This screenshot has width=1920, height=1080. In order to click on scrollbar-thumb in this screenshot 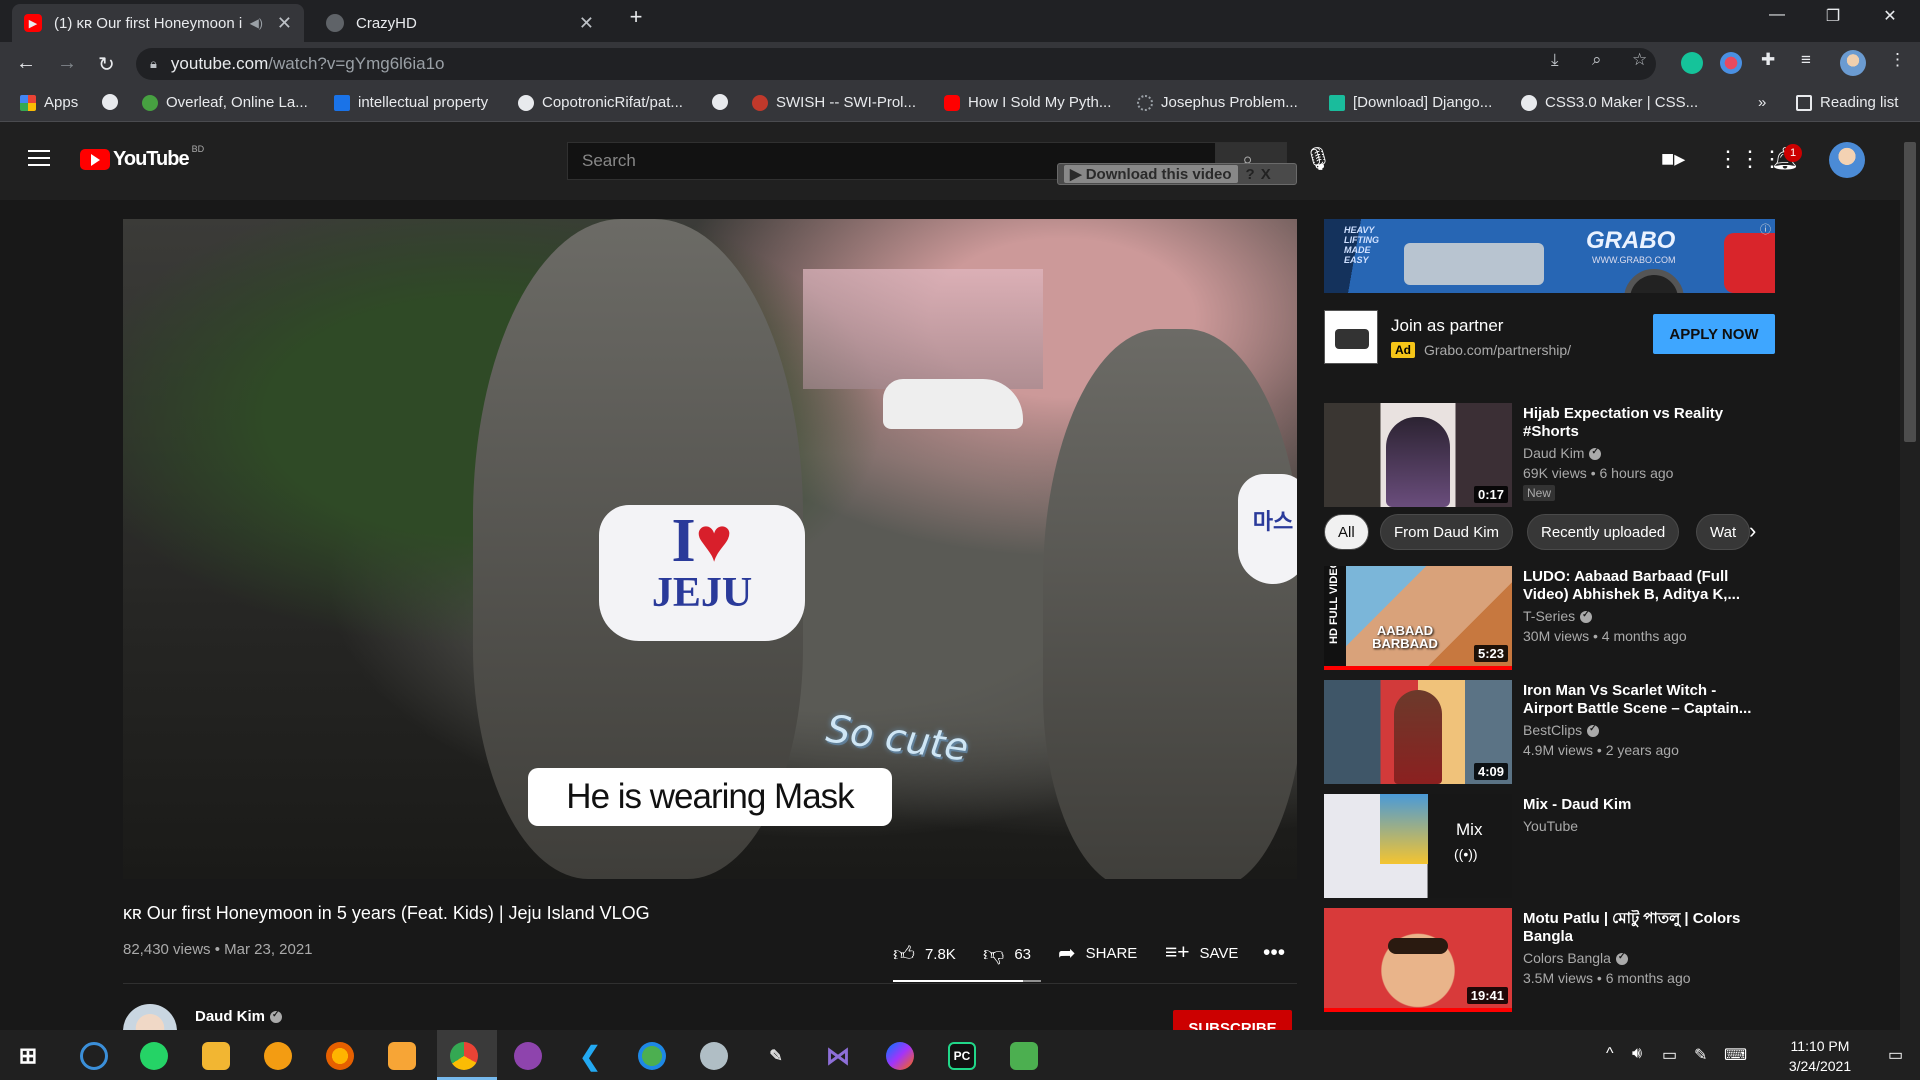, I will do `click(1910, 292)`.